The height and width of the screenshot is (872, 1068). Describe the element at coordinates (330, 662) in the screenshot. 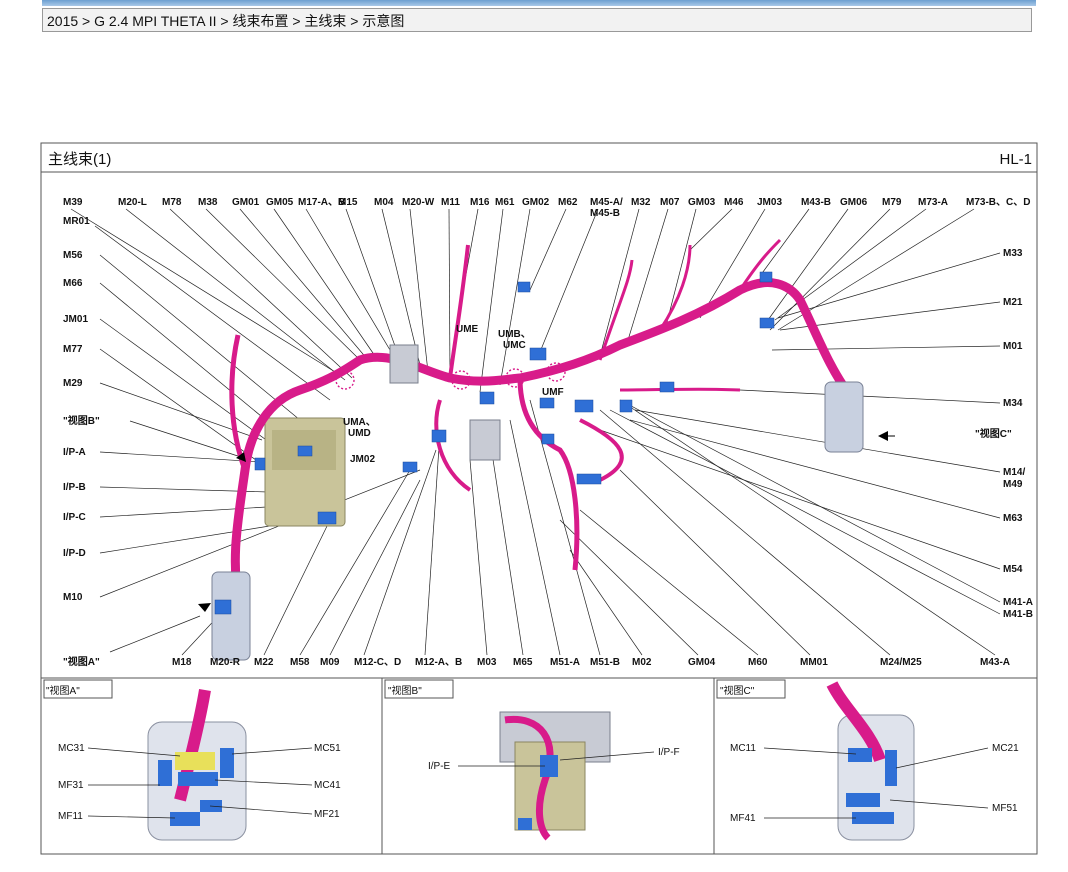

I see `label-m09: M09` at that location.